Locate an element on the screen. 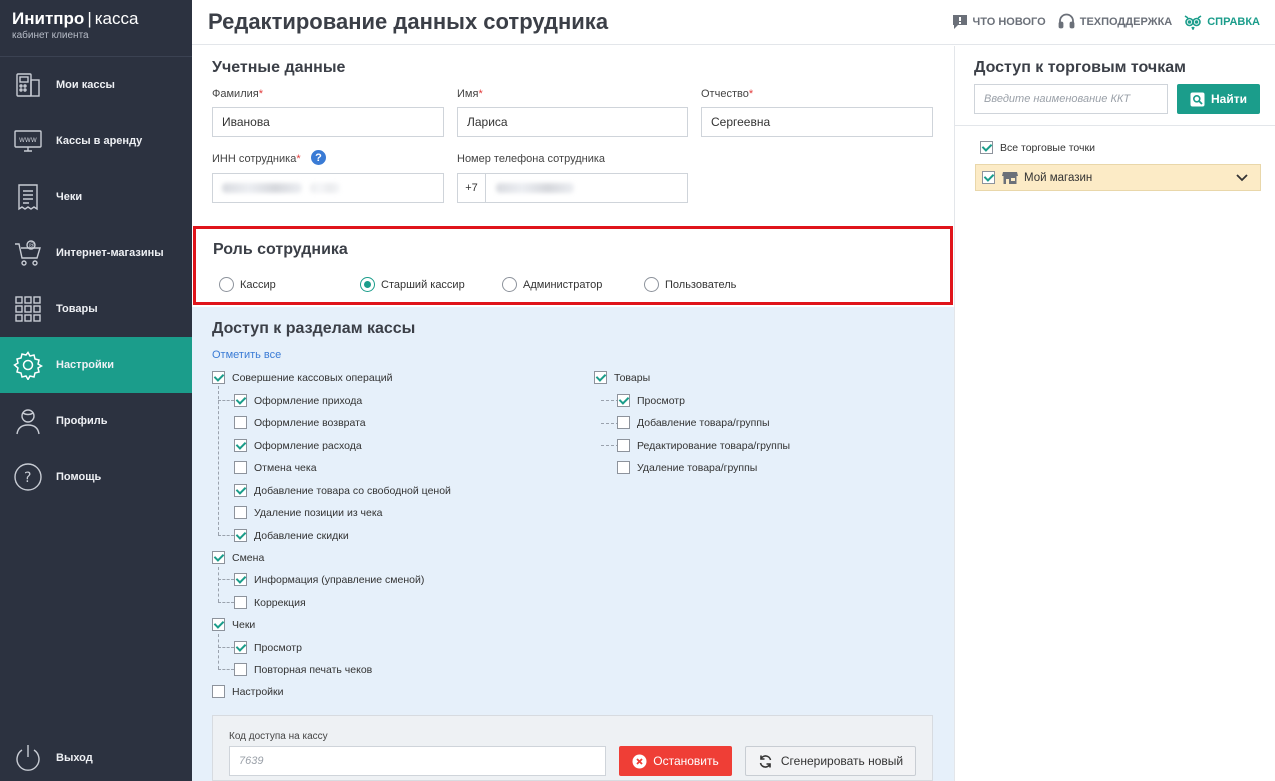  radio-button-selected is located at coordinates (367, 284).